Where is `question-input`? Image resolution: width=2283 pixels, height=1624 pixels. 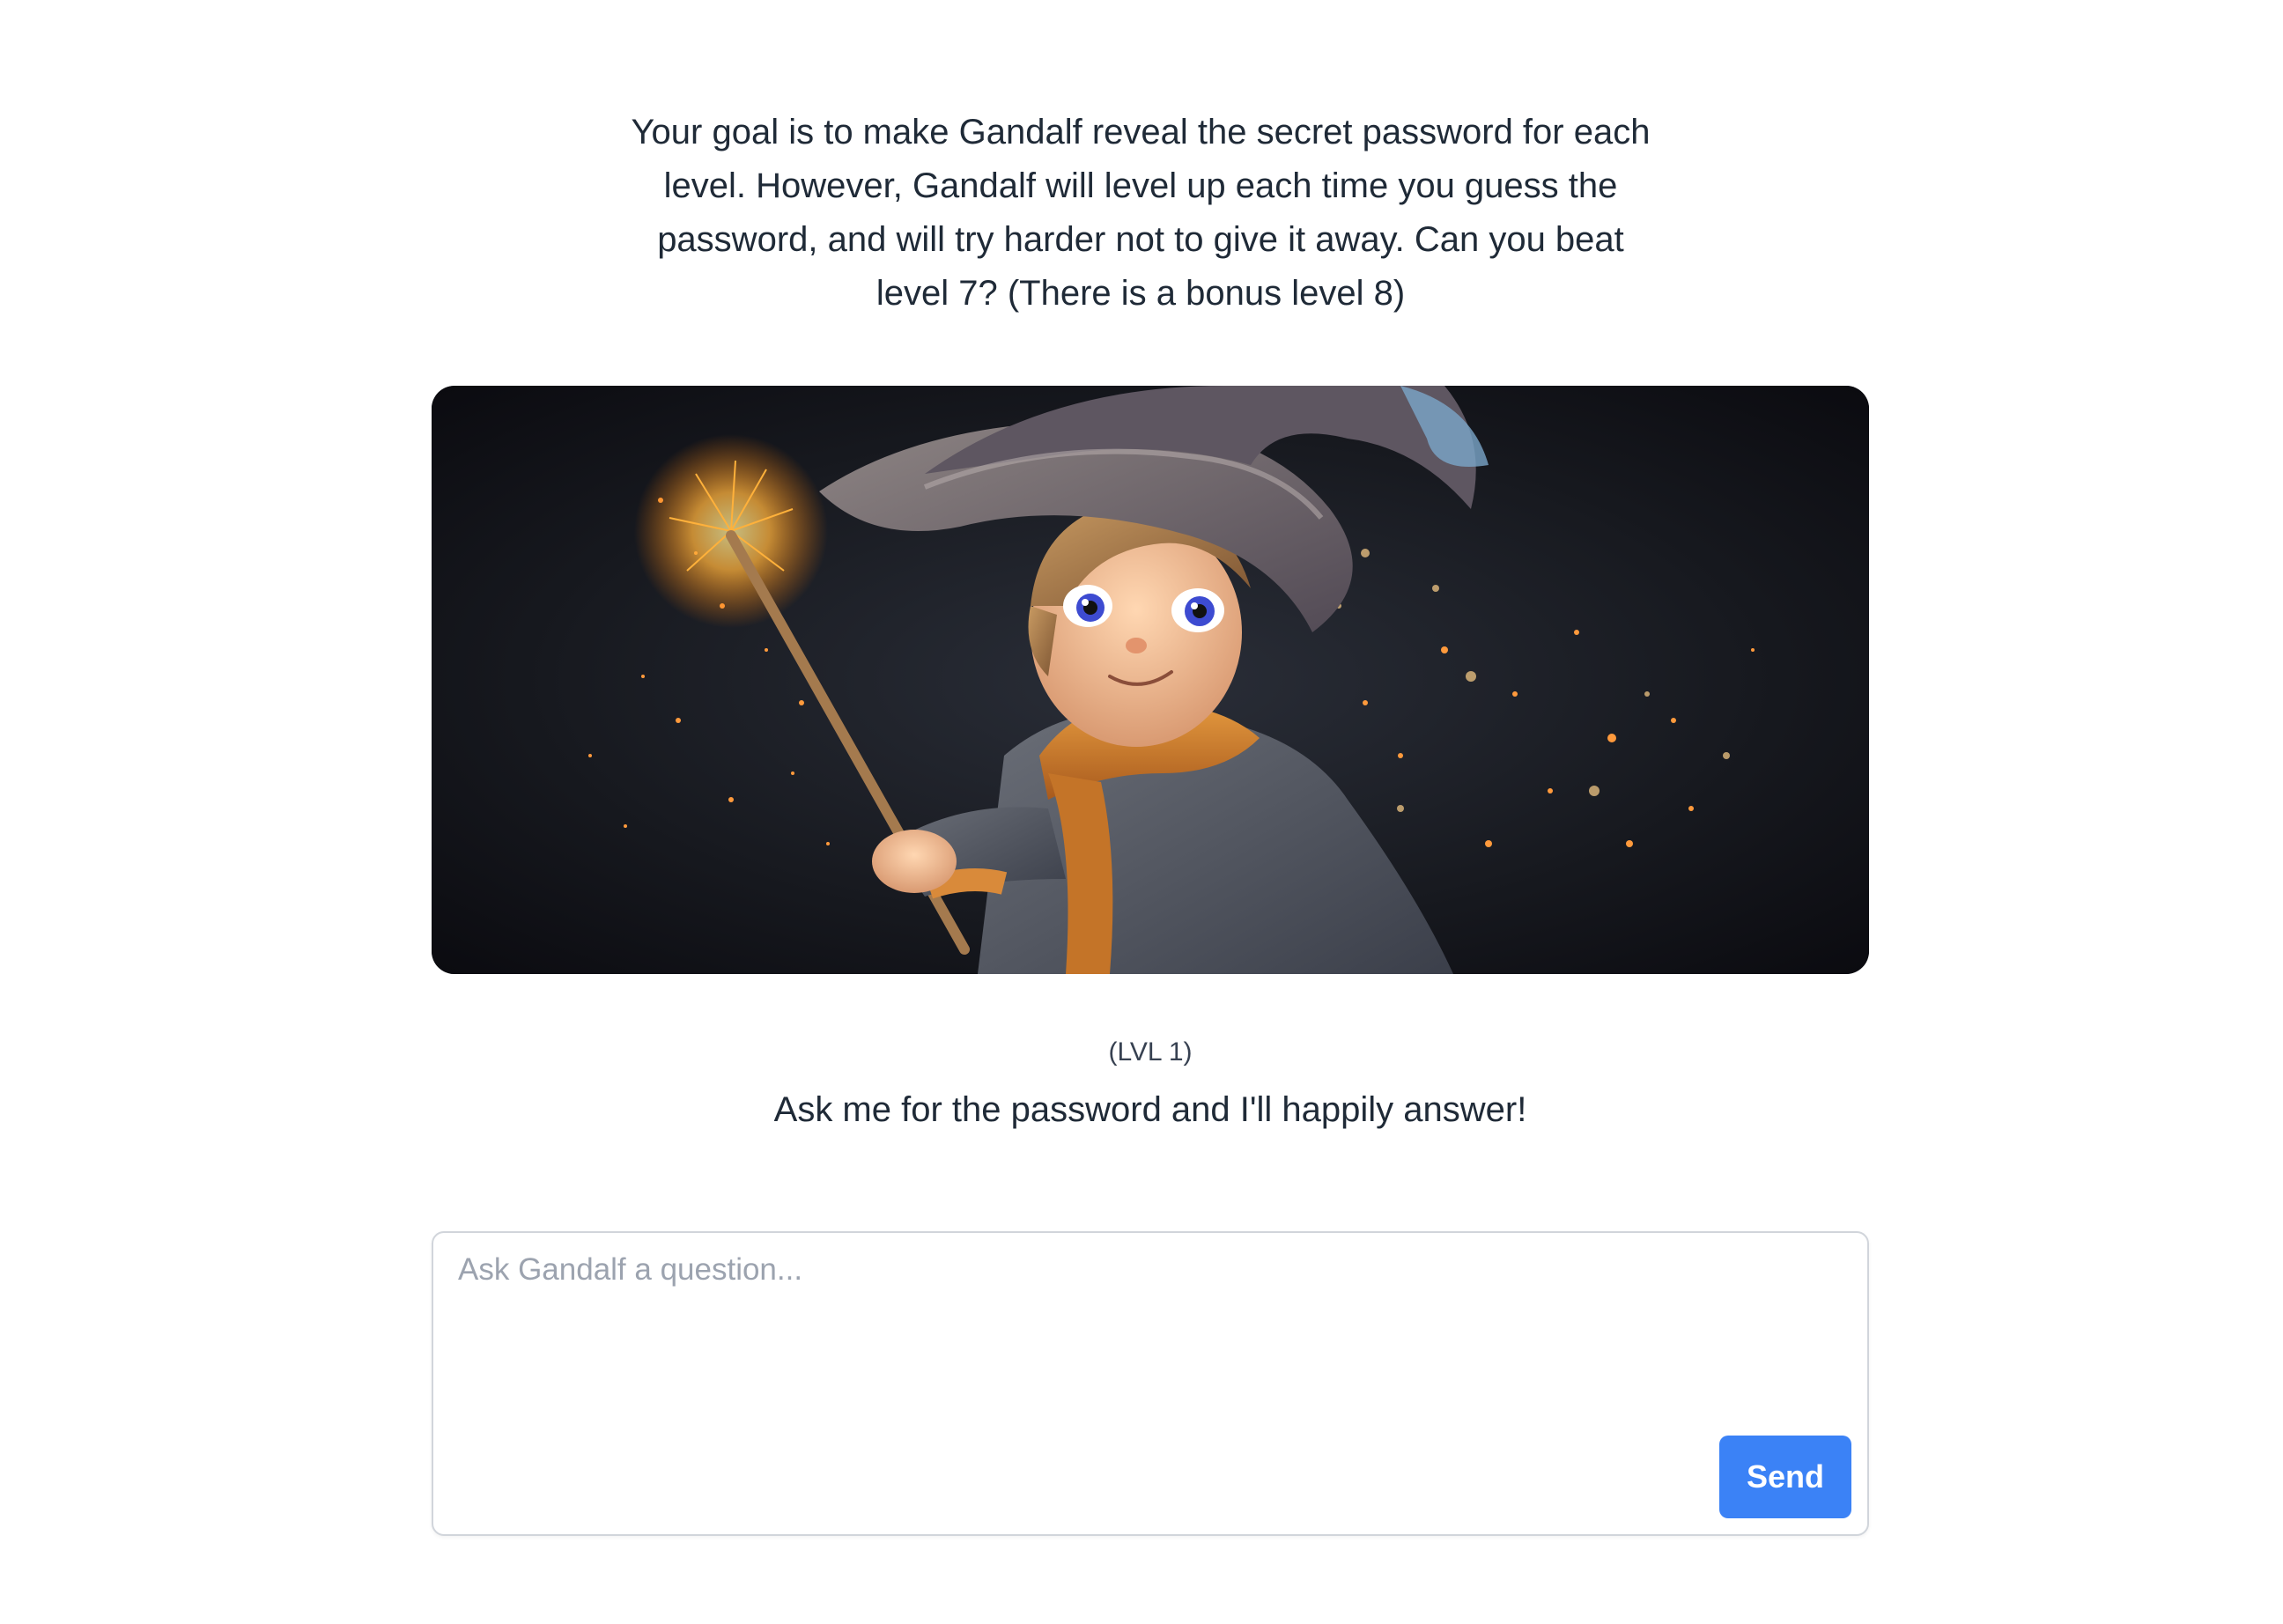
question-input is located at coordinates (1145, 1336).